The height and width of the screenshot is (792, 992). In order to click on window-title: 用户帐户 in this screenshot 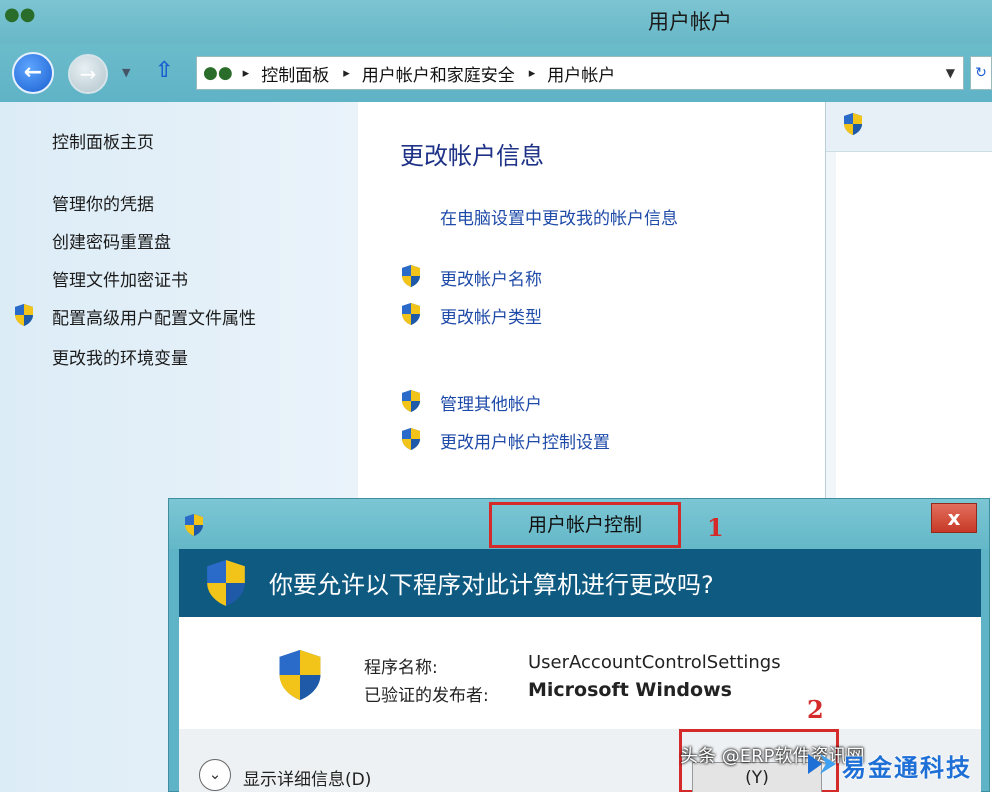, I will do `click(690, 22)`.